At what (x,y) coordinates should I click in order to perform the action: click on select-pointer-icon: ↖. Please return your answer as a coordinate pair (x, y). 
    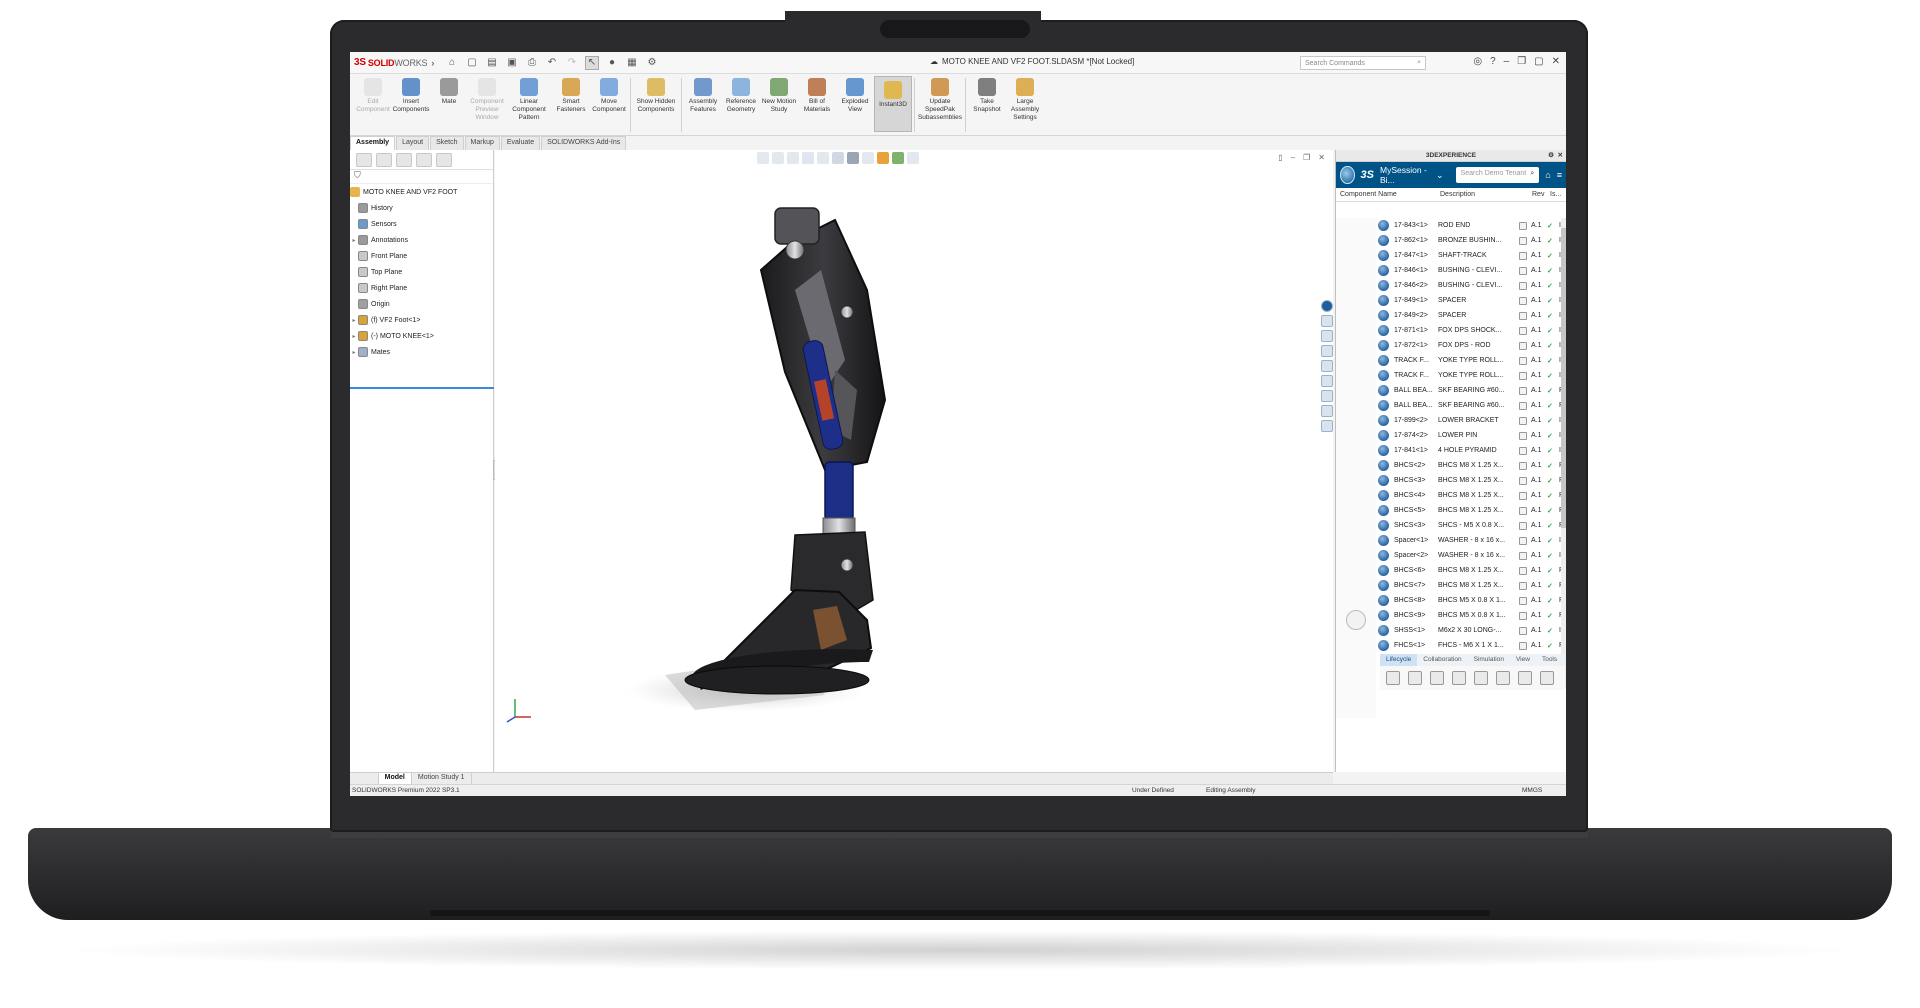
    Looking at the image, I should click on (592, 62).